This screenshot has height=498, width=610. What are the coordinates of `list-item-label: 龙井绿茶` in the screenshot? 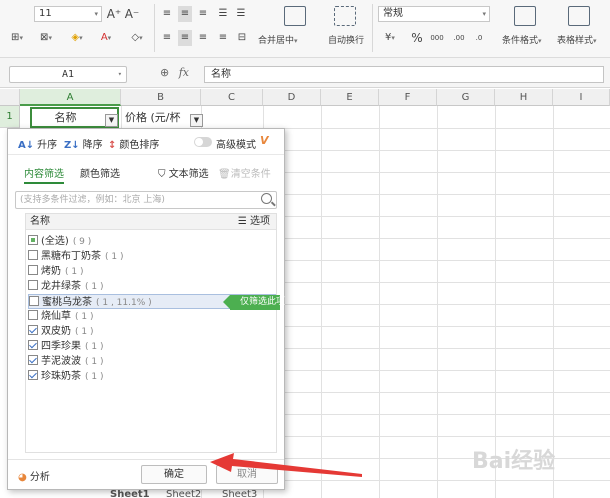 It's located at (61, 286).